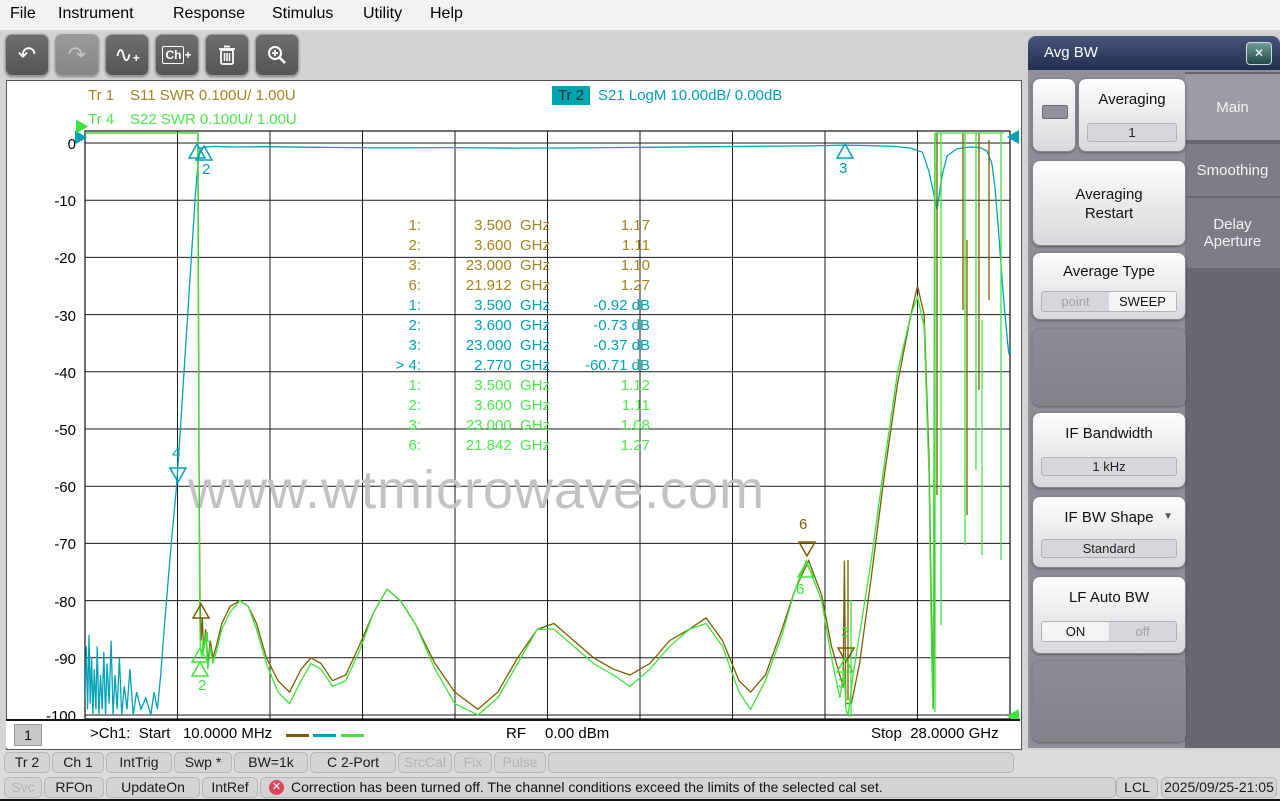 This screenshot has width=1280, height=801. What do you see at coordinates (520, 762) in the screenshot?
I see `status-pulse: Pulse` at bounding box center [520, 762].